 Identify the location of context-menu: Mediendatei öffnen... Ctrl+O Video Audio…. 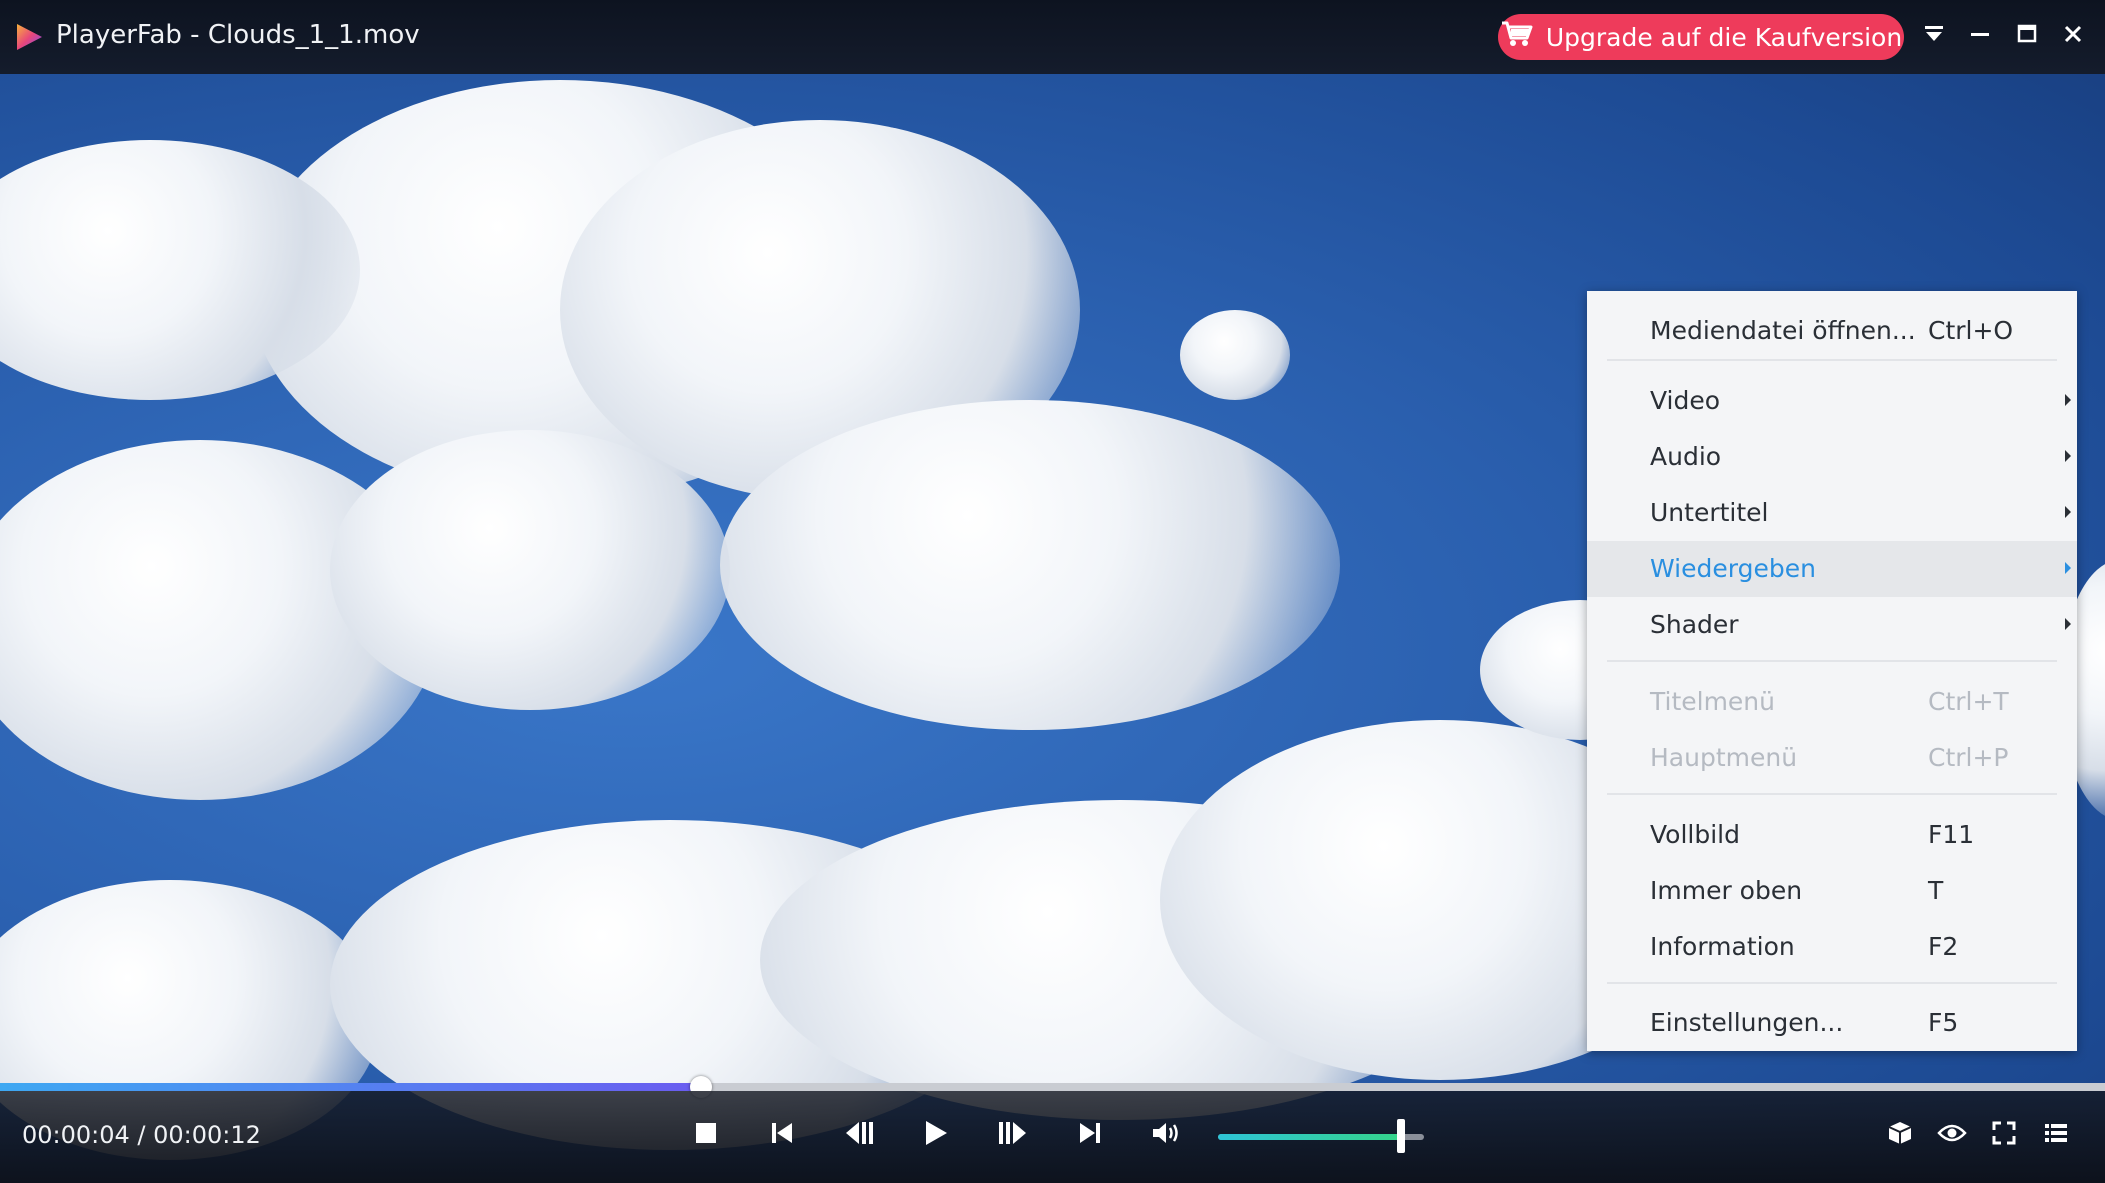
(1832, 671).